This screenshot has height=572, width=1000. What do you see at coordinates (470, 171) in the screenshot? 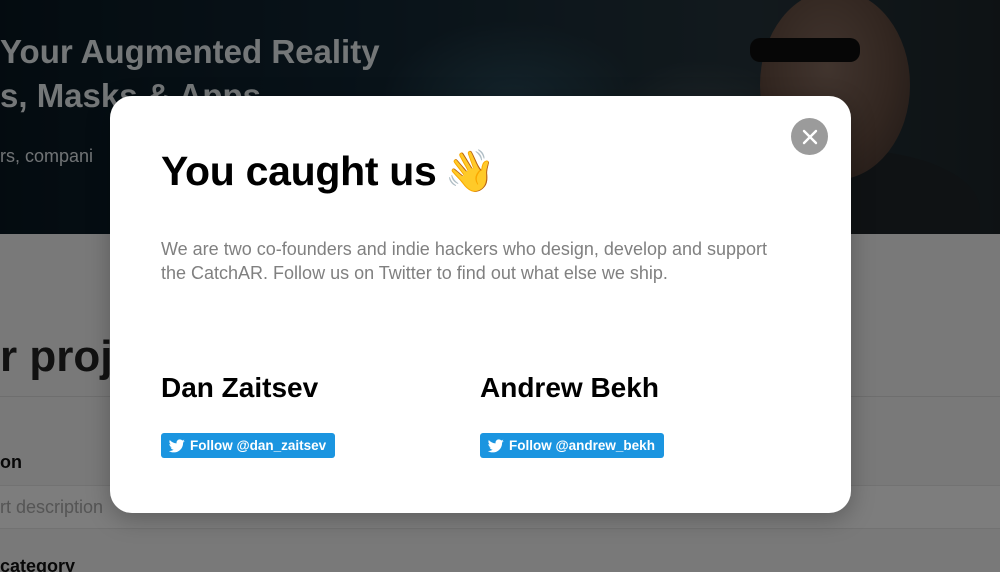
I see `waving-hand-icon: 👋` at bounding box center [470, 171].